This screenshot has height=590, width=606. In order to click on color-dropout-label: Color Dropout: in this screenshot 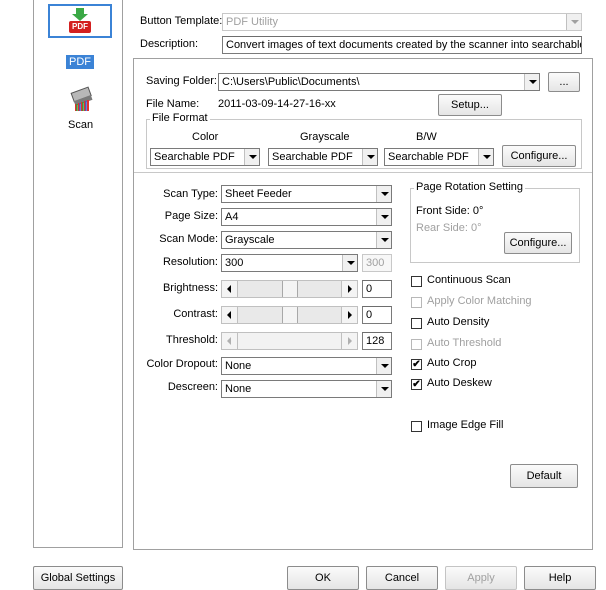, I will do `click(182, 364)`.